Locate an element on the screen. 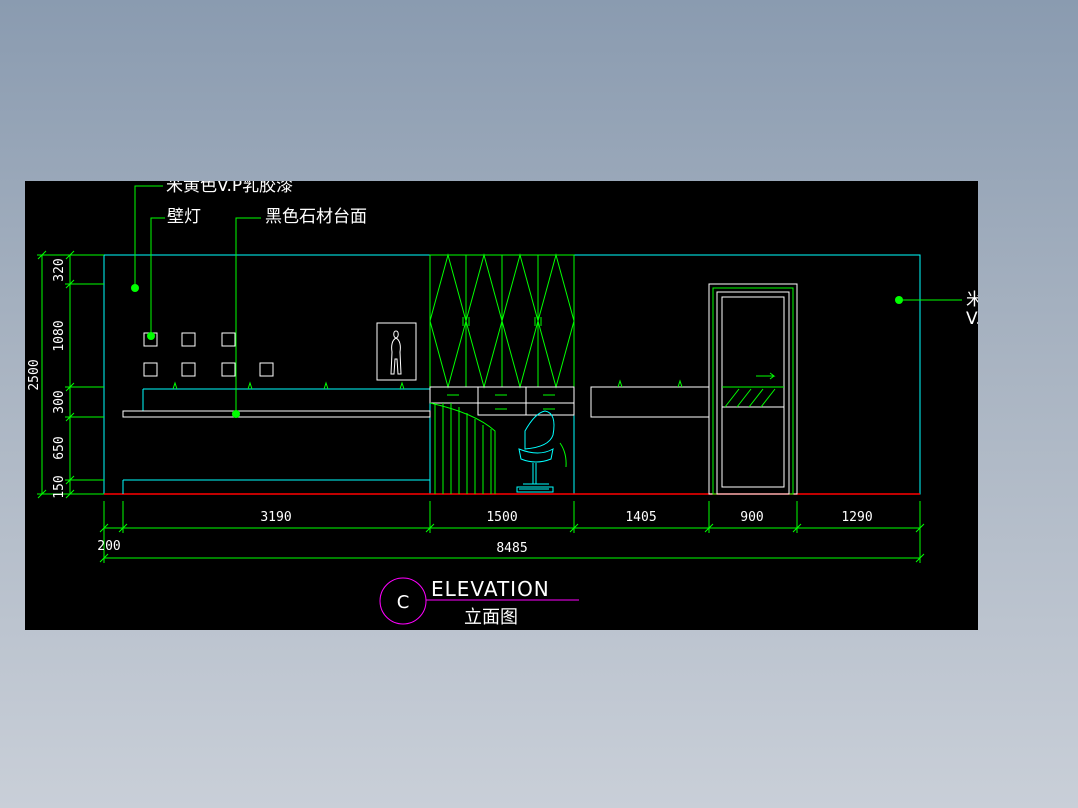 The width and height of the screenshot is (1078, 808). dim-h-1290: 1290 is located at coordinates (856, 517).